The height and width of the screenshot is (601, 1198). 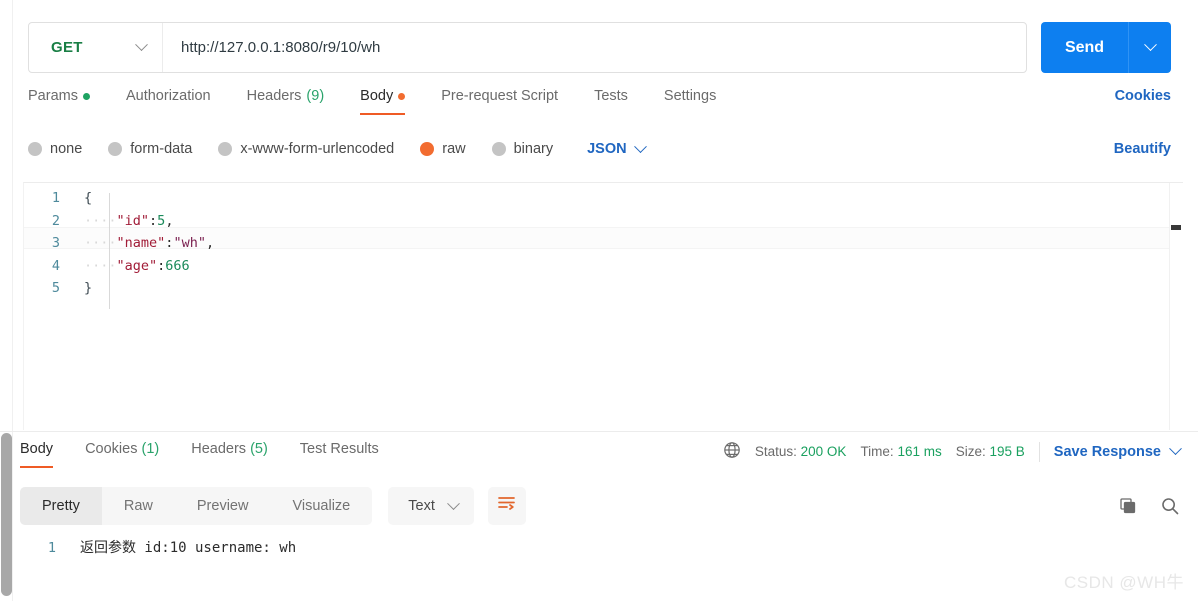 What do you see at coordinates (168, 96) in the screenshot?
I see `tab-authorization-label: Authorization` at bounding box center [168, 96].